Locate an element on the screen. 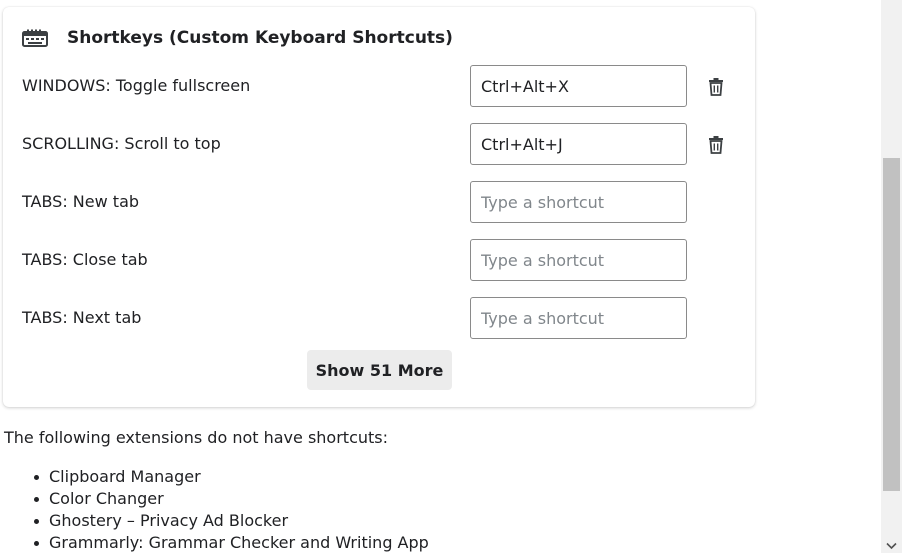  vertical-scrollbar is located at coordinates (891, 276).